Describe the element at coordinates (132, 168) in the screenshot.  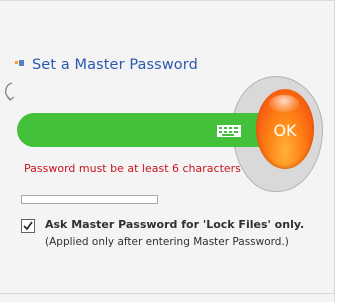
I see `error-message: Password must be at least 6 characters` at that location.